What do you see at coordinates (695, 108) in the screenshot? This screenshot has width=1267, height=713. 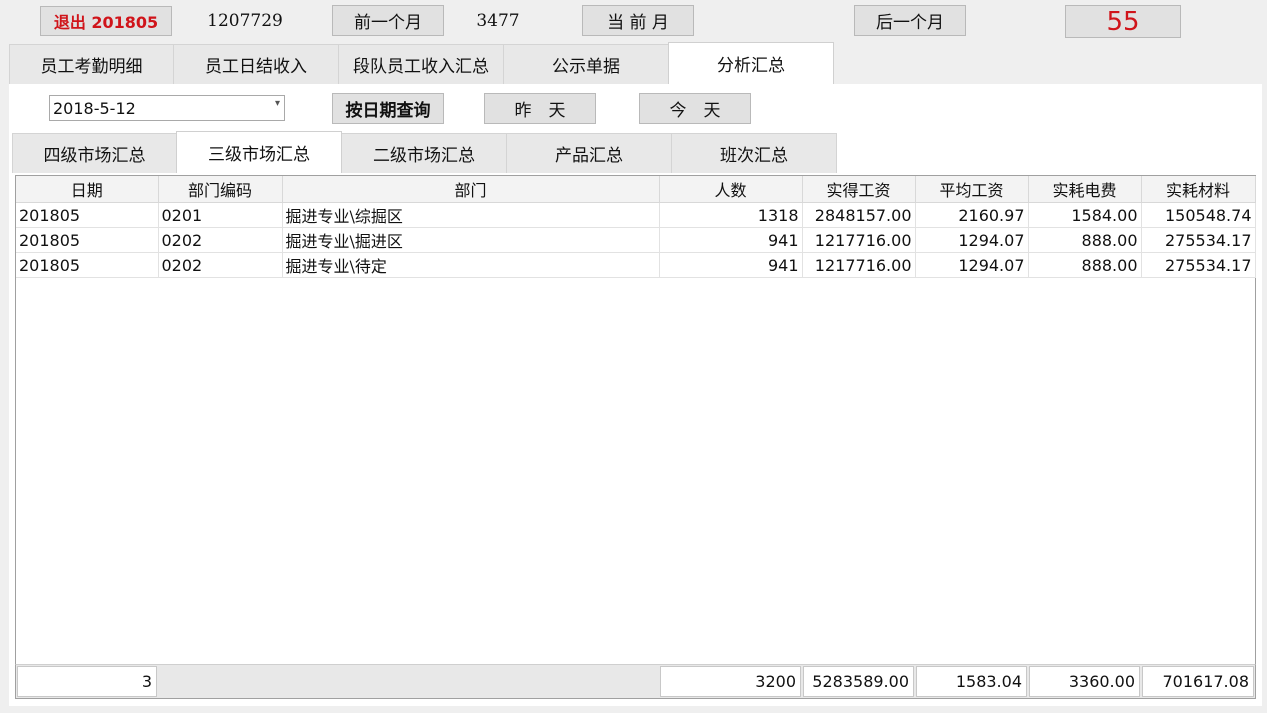 I see `today-button: 今 天` at bounding box center [695, 108].